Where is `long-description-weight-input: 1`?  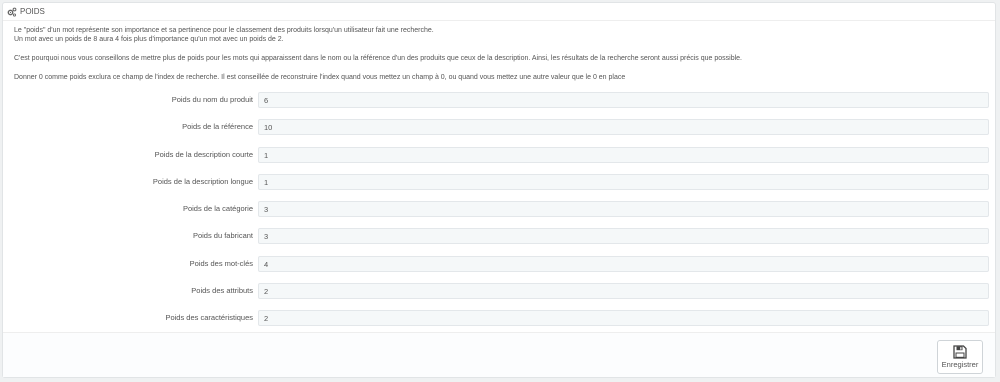 long-description-weight-input: 1 is located at coordinates (623, 181).